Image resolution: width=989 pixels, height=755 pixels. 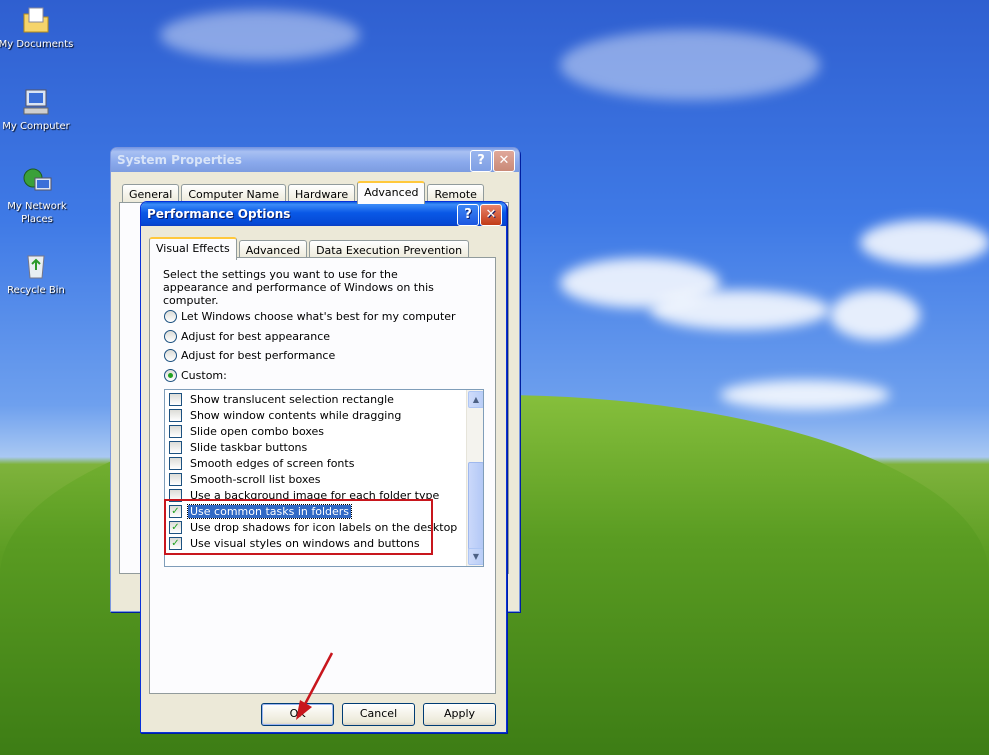 What do you see at coordinates (204, 375) in the screenshot?
I see `radio-label: Custom:` at bounding box center [204, 375].